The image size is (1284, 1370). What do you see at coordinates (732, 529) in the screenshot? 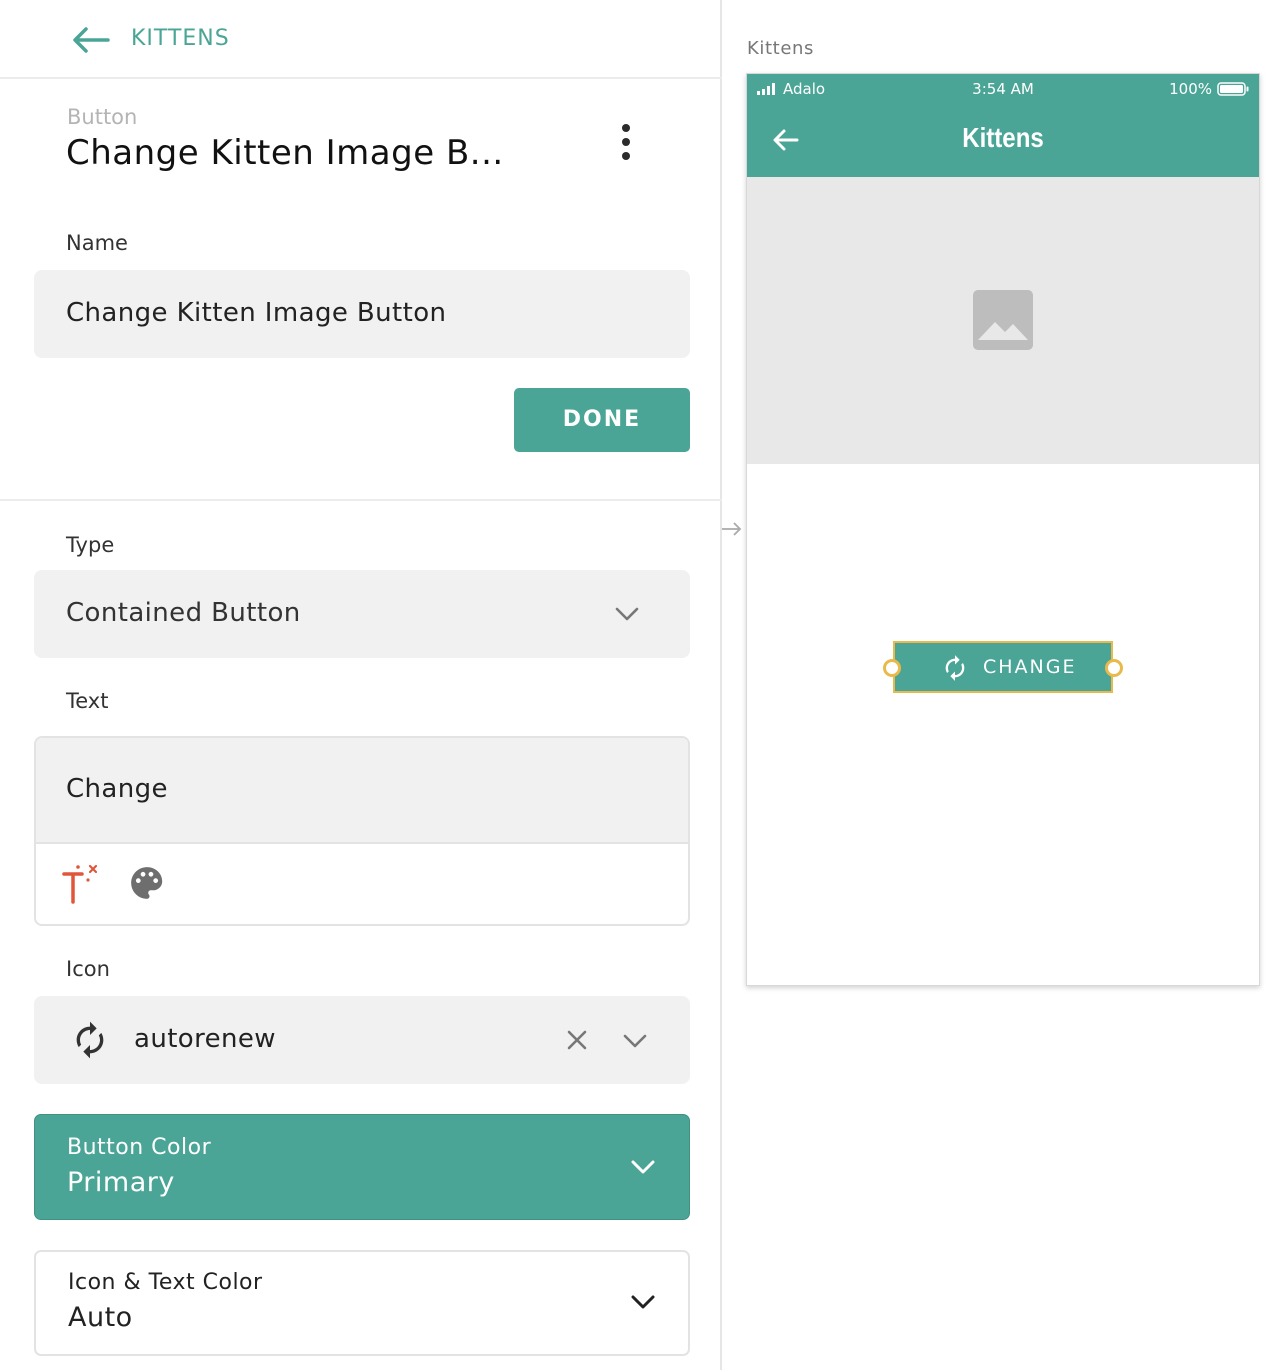
I see `link-arrow-icon` at bounding box center [732, 529].